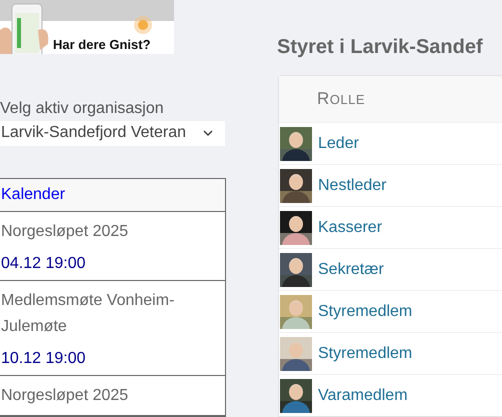  Describe the element at coordinates (338, 143) in the screenshot. I see `role-link: Leder` at that location.